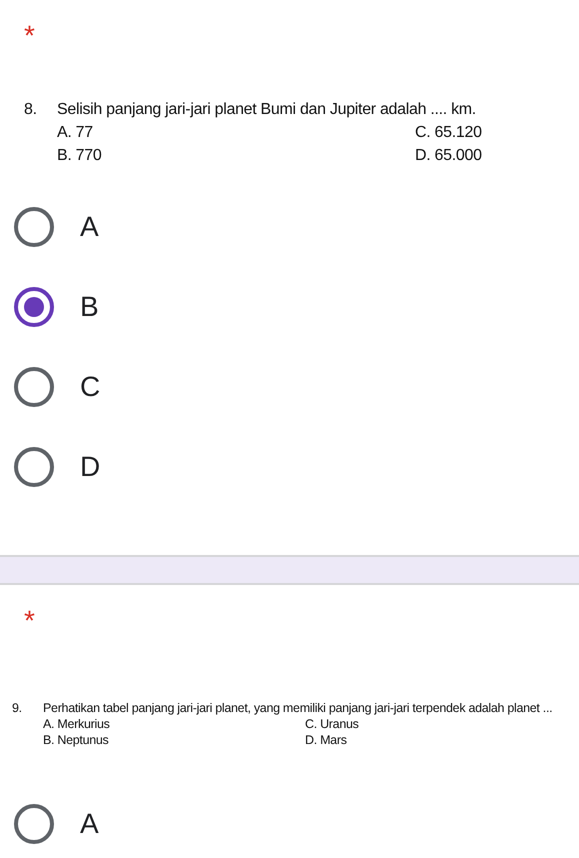 Image resolution: width=579 pixels, height=858 pixels. Describe the element at coordinates (449, 156) in the screenshot. I see `answer-choice: D. 65.000` at that location.